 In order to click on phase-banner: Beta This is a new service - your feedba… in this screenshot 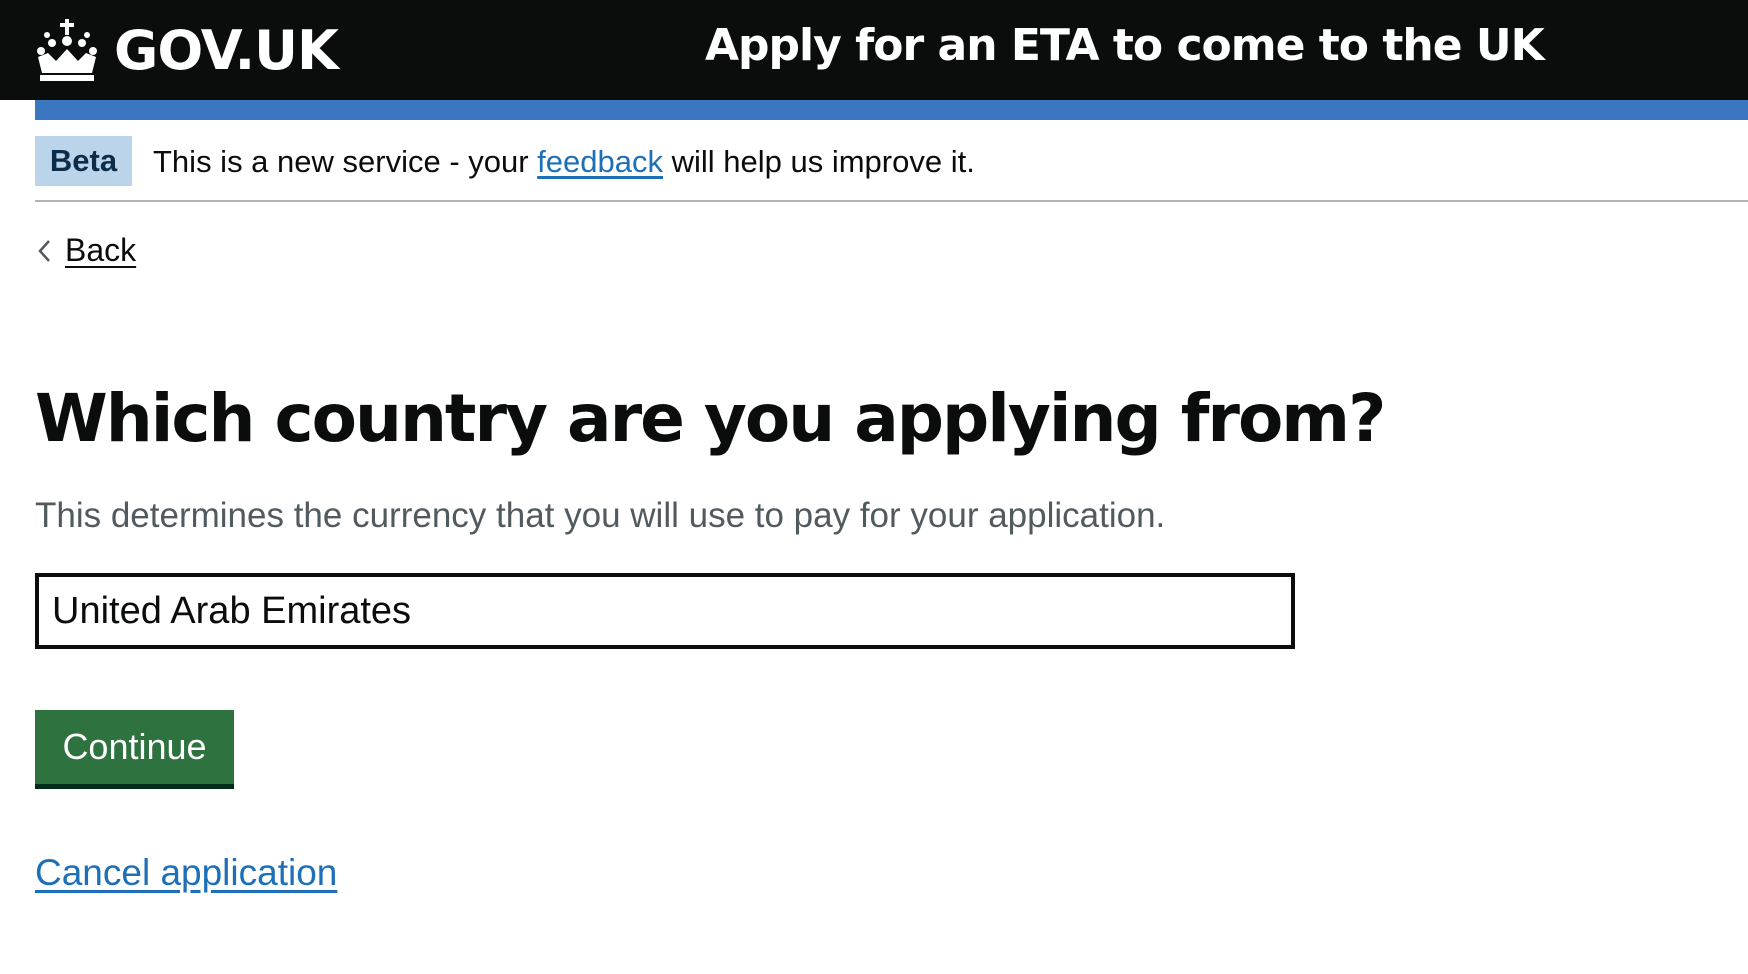, I will do `click(891, 169)`.